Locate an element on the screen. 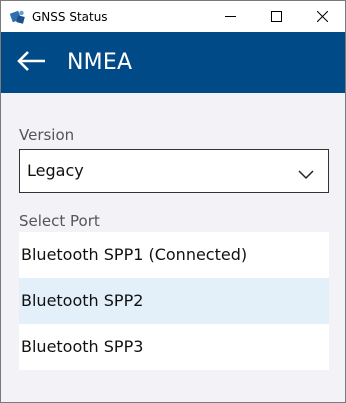  port-item-spp1: Bluetooth SPP1 (Connected) is located at coordinates (174, 255).